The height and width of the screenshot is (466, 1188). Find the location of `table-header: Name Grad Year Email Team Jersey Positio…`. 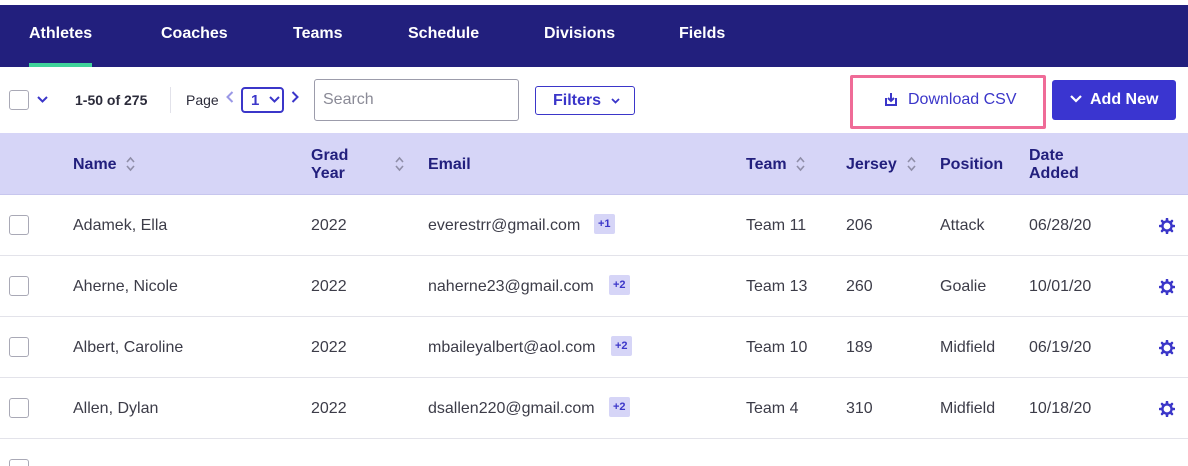

table-header: Name Grad Year Email Team Jersey Positio… is located at coordinates (594, 164).